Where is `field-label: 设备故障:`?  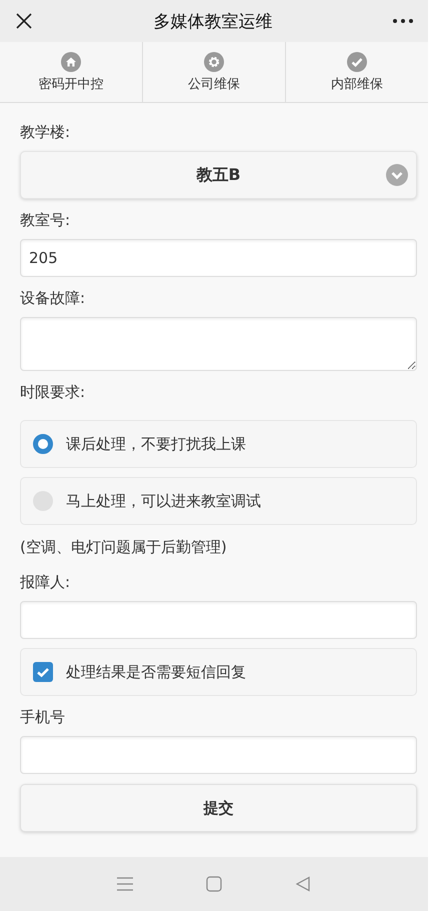
field-label: 设备故障: is located at coordinates (53, 298).